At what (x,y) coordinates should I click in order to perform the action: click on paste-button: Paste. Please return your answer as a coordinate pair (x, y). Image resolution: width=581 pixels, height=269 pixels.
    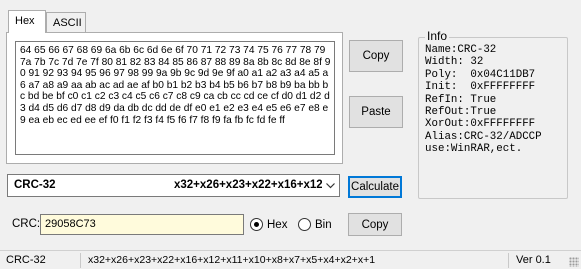
    Looking at the image, I should click on (376, 112).